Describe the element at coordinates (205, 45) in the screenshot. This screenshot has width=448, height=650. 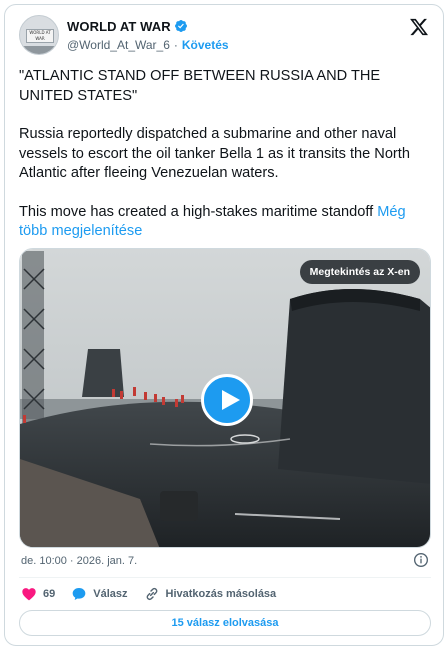
I see `follow-button: Követés` at that location.